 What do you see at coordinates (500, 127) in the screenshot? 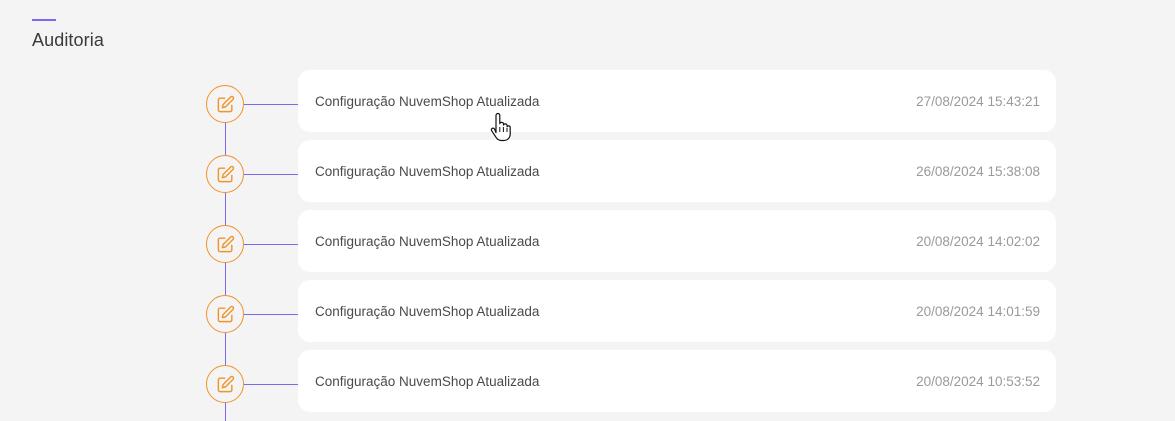
I see `hand-pointer-cursor-icon` at bounding box center [500, 127].